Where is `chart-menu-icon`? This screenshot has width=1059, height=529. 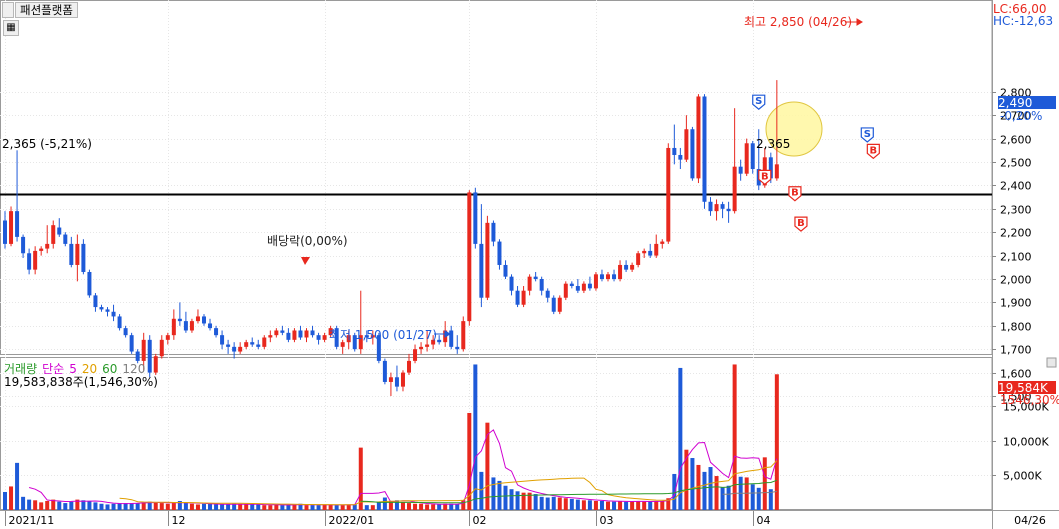
chart-menu-icon is located at coordinates (8, 10).